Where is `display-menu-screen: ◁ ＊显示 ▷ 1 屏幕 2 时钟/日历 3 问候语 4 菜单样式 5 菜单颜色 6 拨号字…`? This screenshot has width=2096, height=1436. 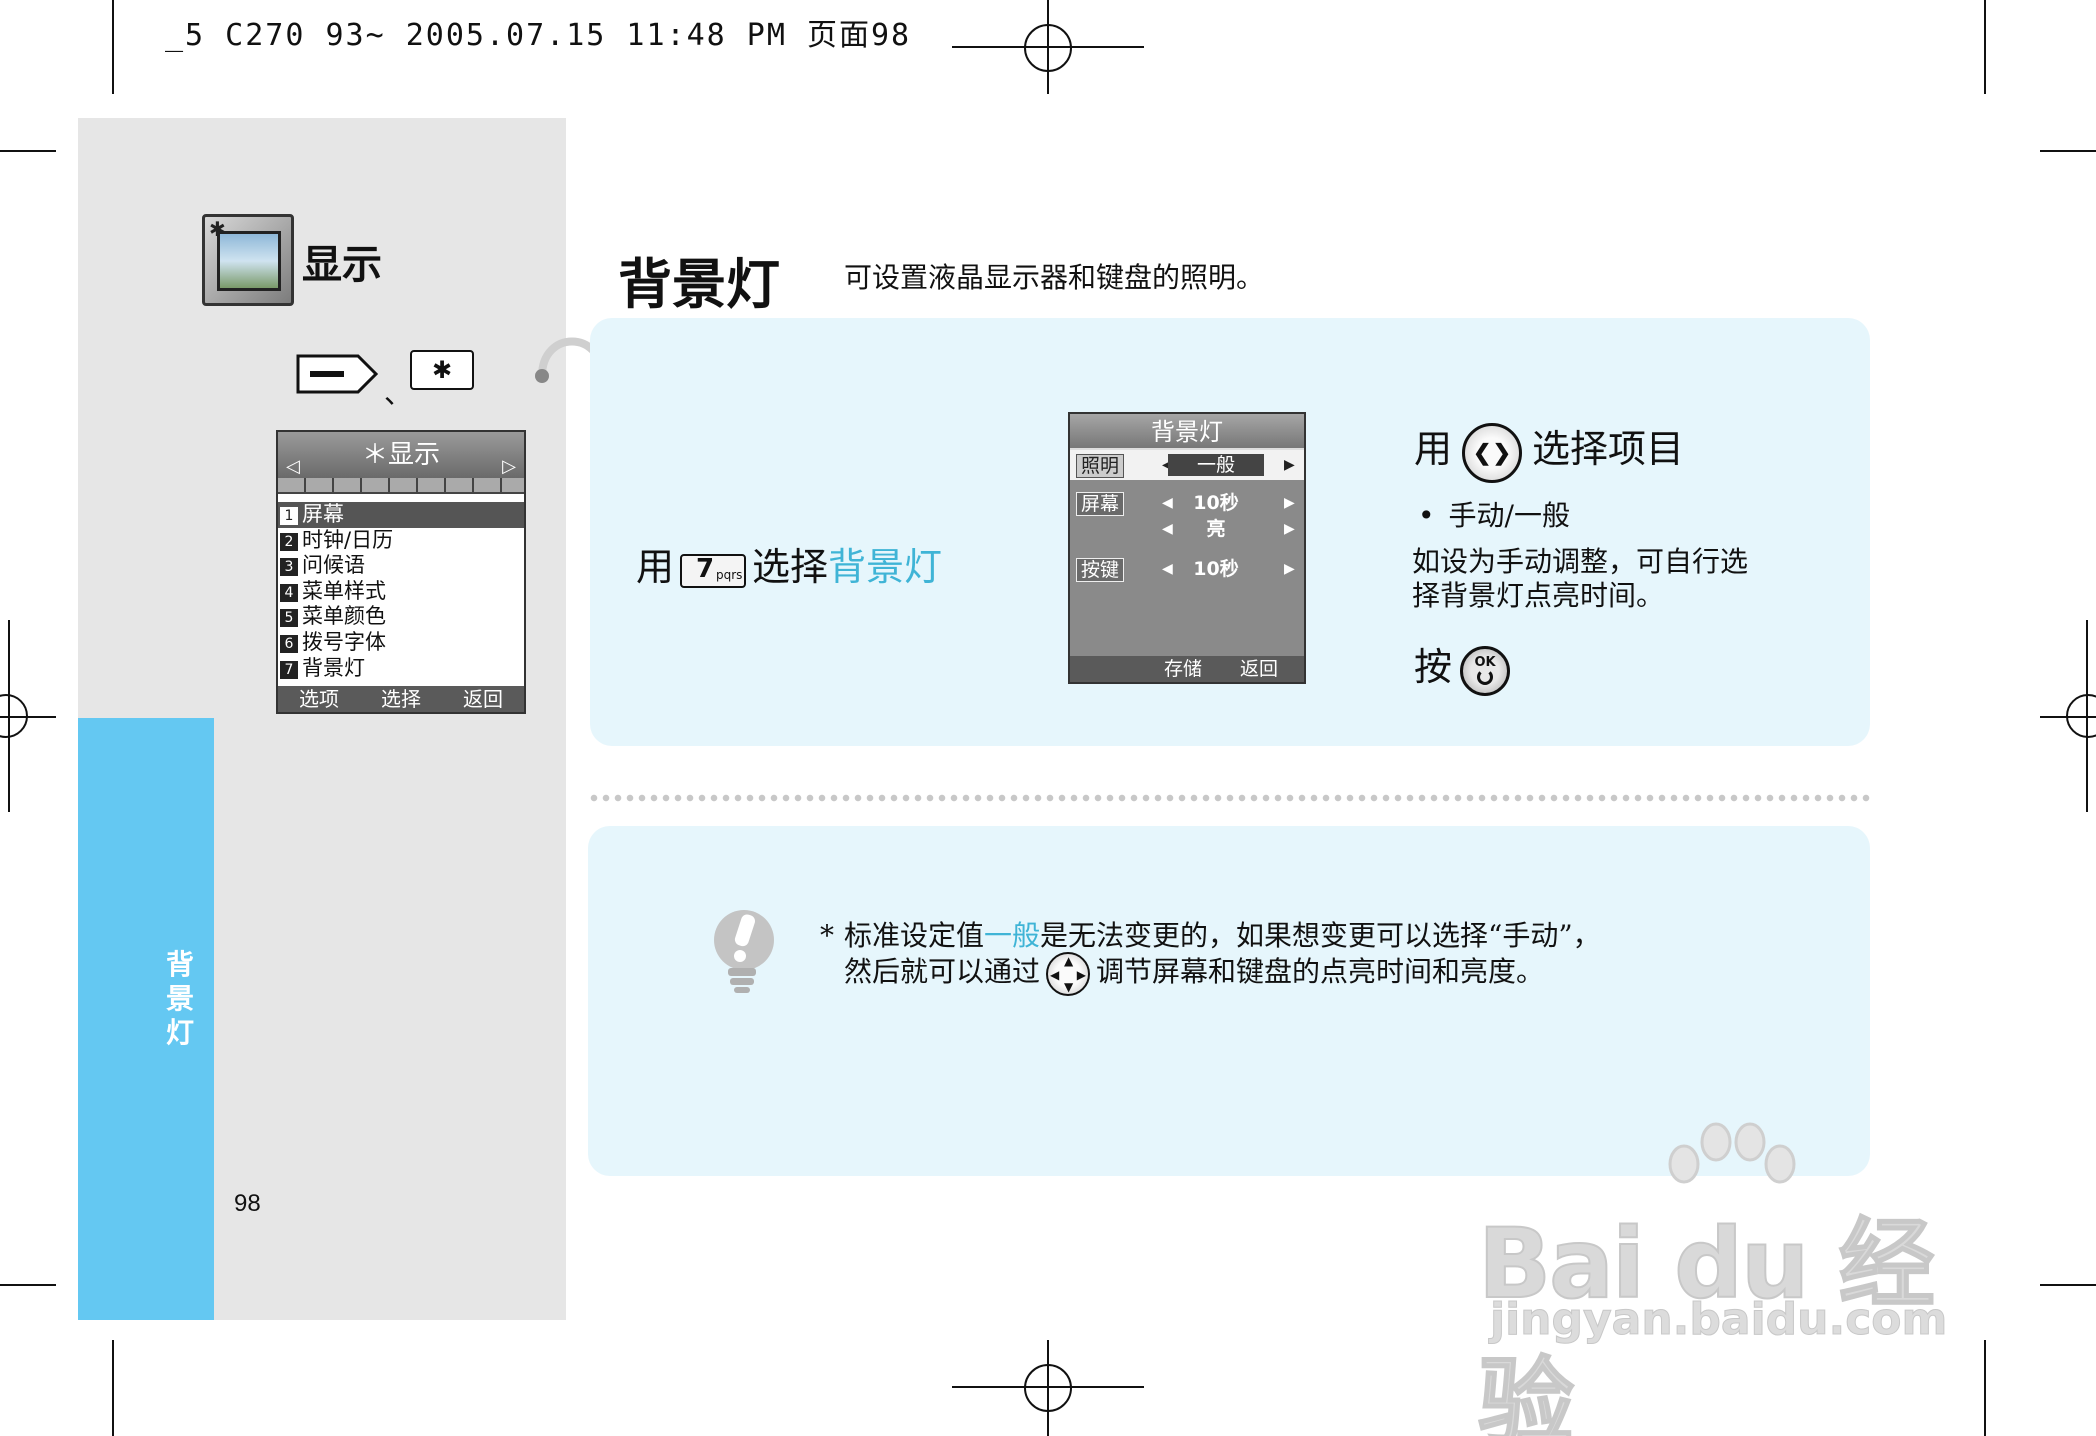
display-menu-screen: ◁ ＊显示 ▷ 1 屏幕 2 时钟/日历 3 问候语 4 菜单样式 5 菜单颜色 6 拨号字… is located at coordinates (401, 572).